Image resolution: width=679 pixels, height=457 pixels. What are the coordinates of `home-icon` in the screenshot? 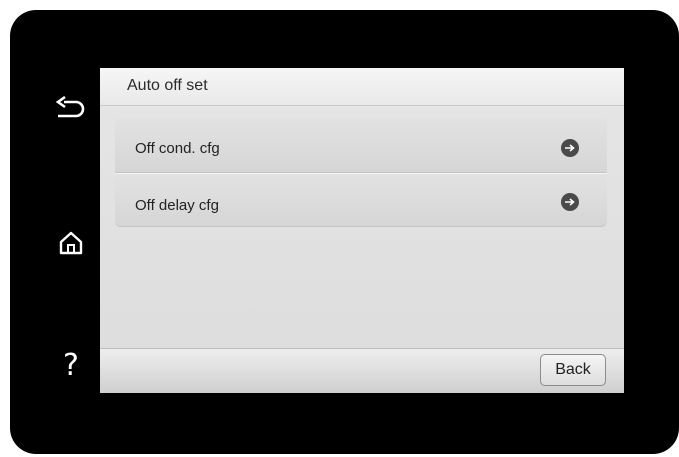 It's located at (71, 243).